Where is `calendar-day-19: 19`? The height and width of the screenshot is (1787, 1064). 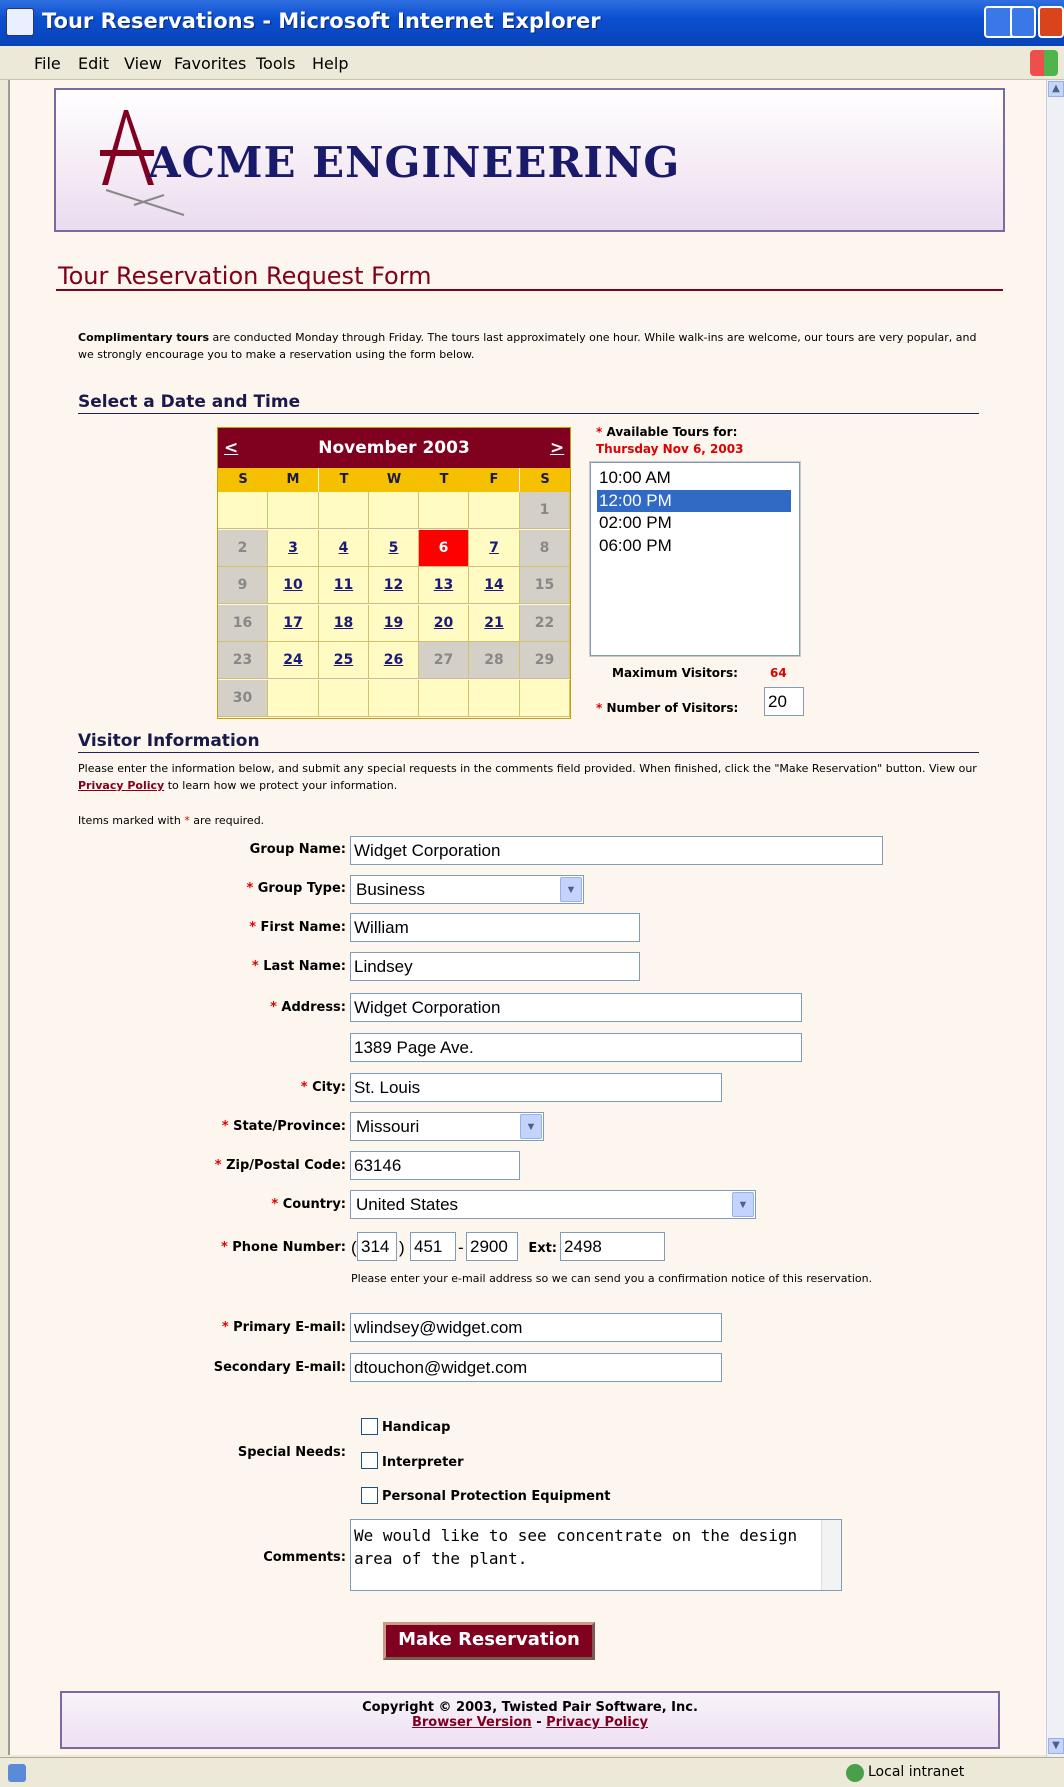 calendar-day-19: 19 is located at coordinates (394, 623).